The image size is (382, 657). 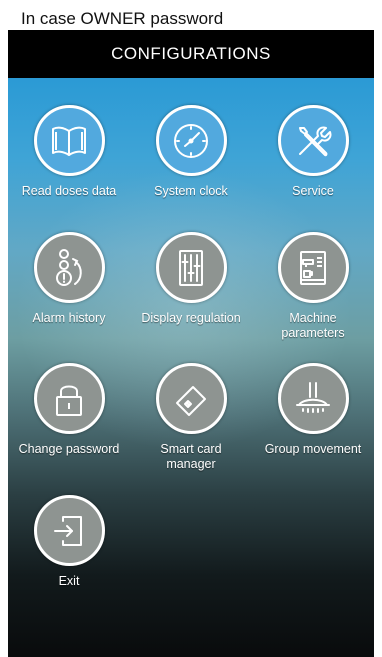 I want to click on tile-label: Read doses data, so click(x=69, y=191).